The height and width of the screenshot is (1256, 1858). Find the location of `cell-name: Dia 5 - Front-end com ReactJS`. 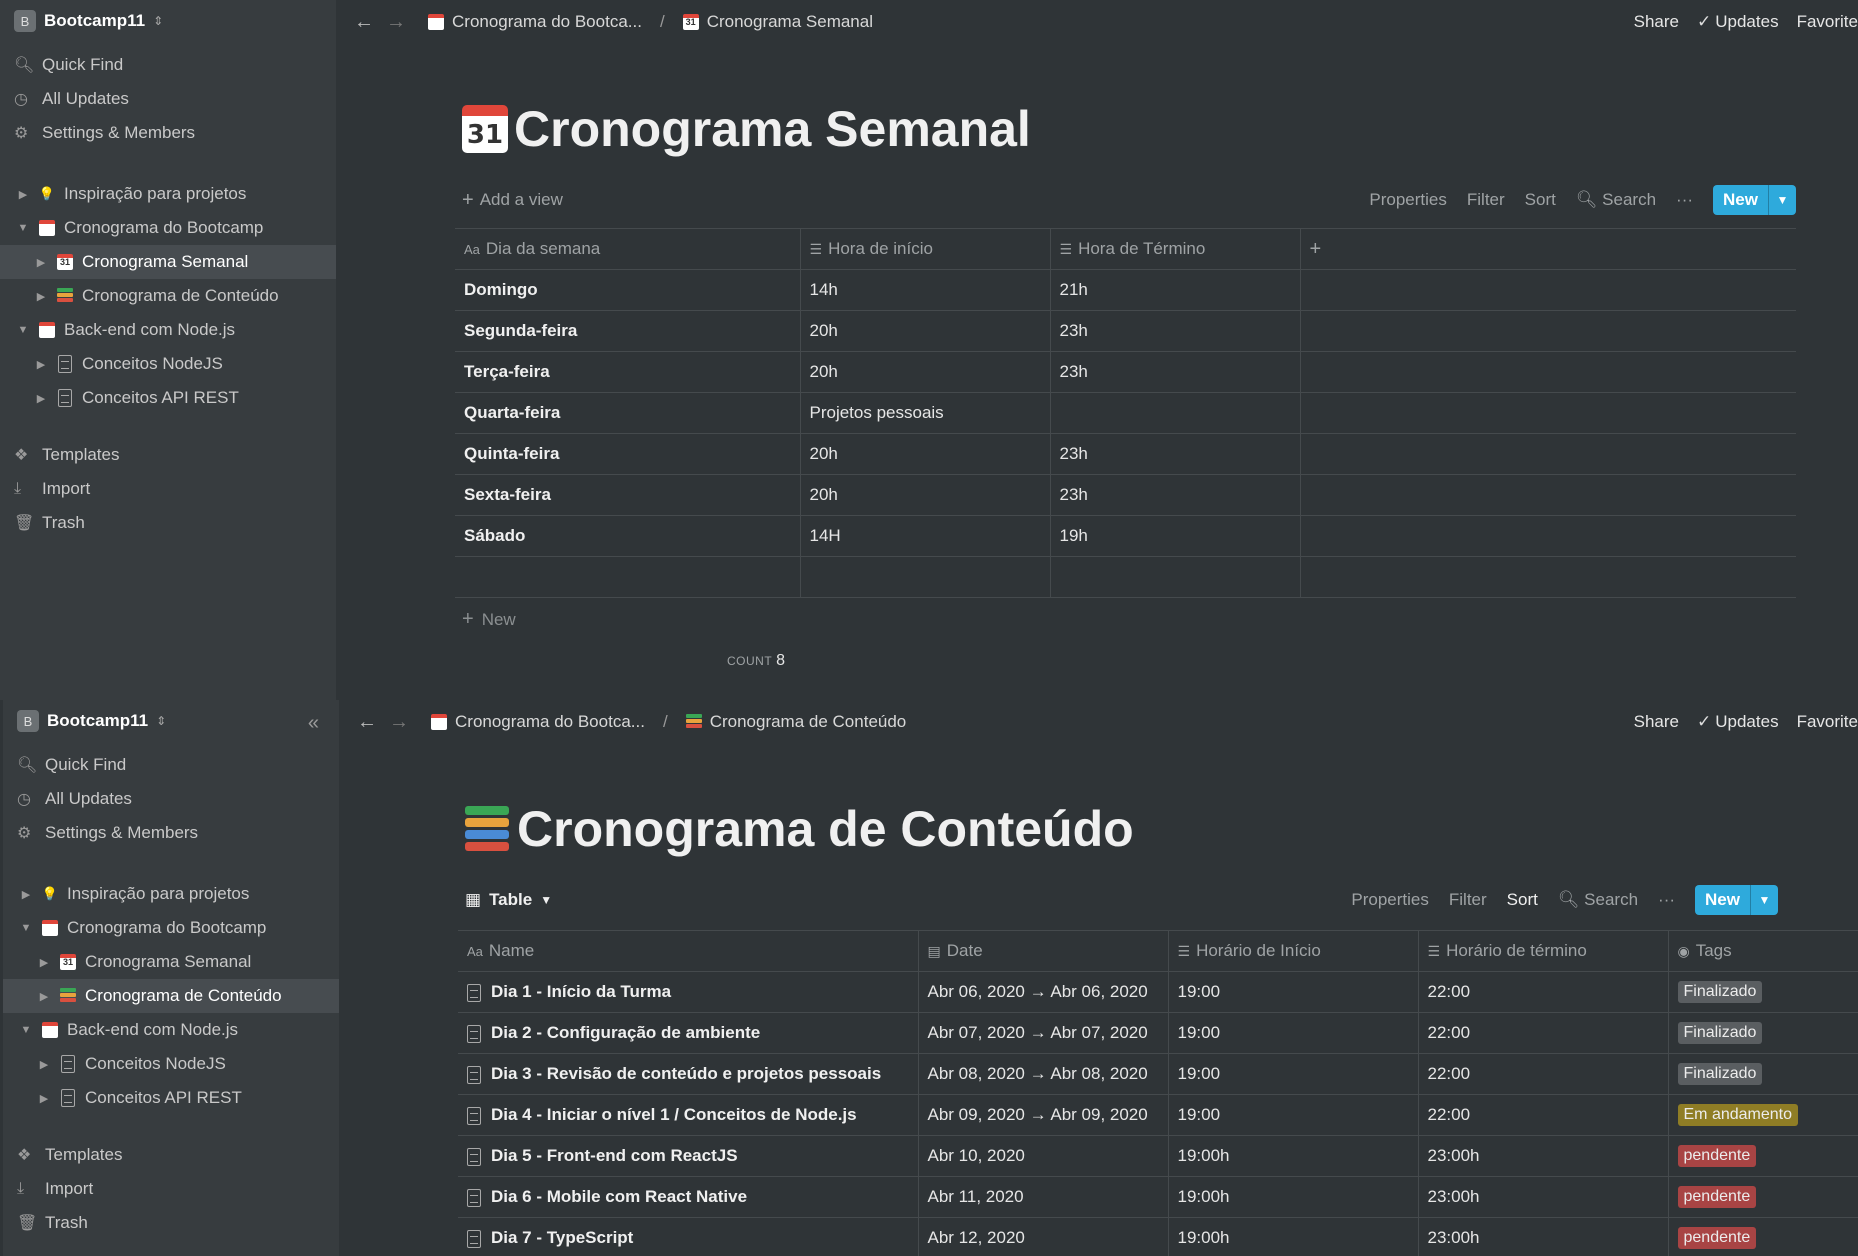

cell-name: Dia 5 - Front-end com ReactJS is located at coordinates (688, 1156).